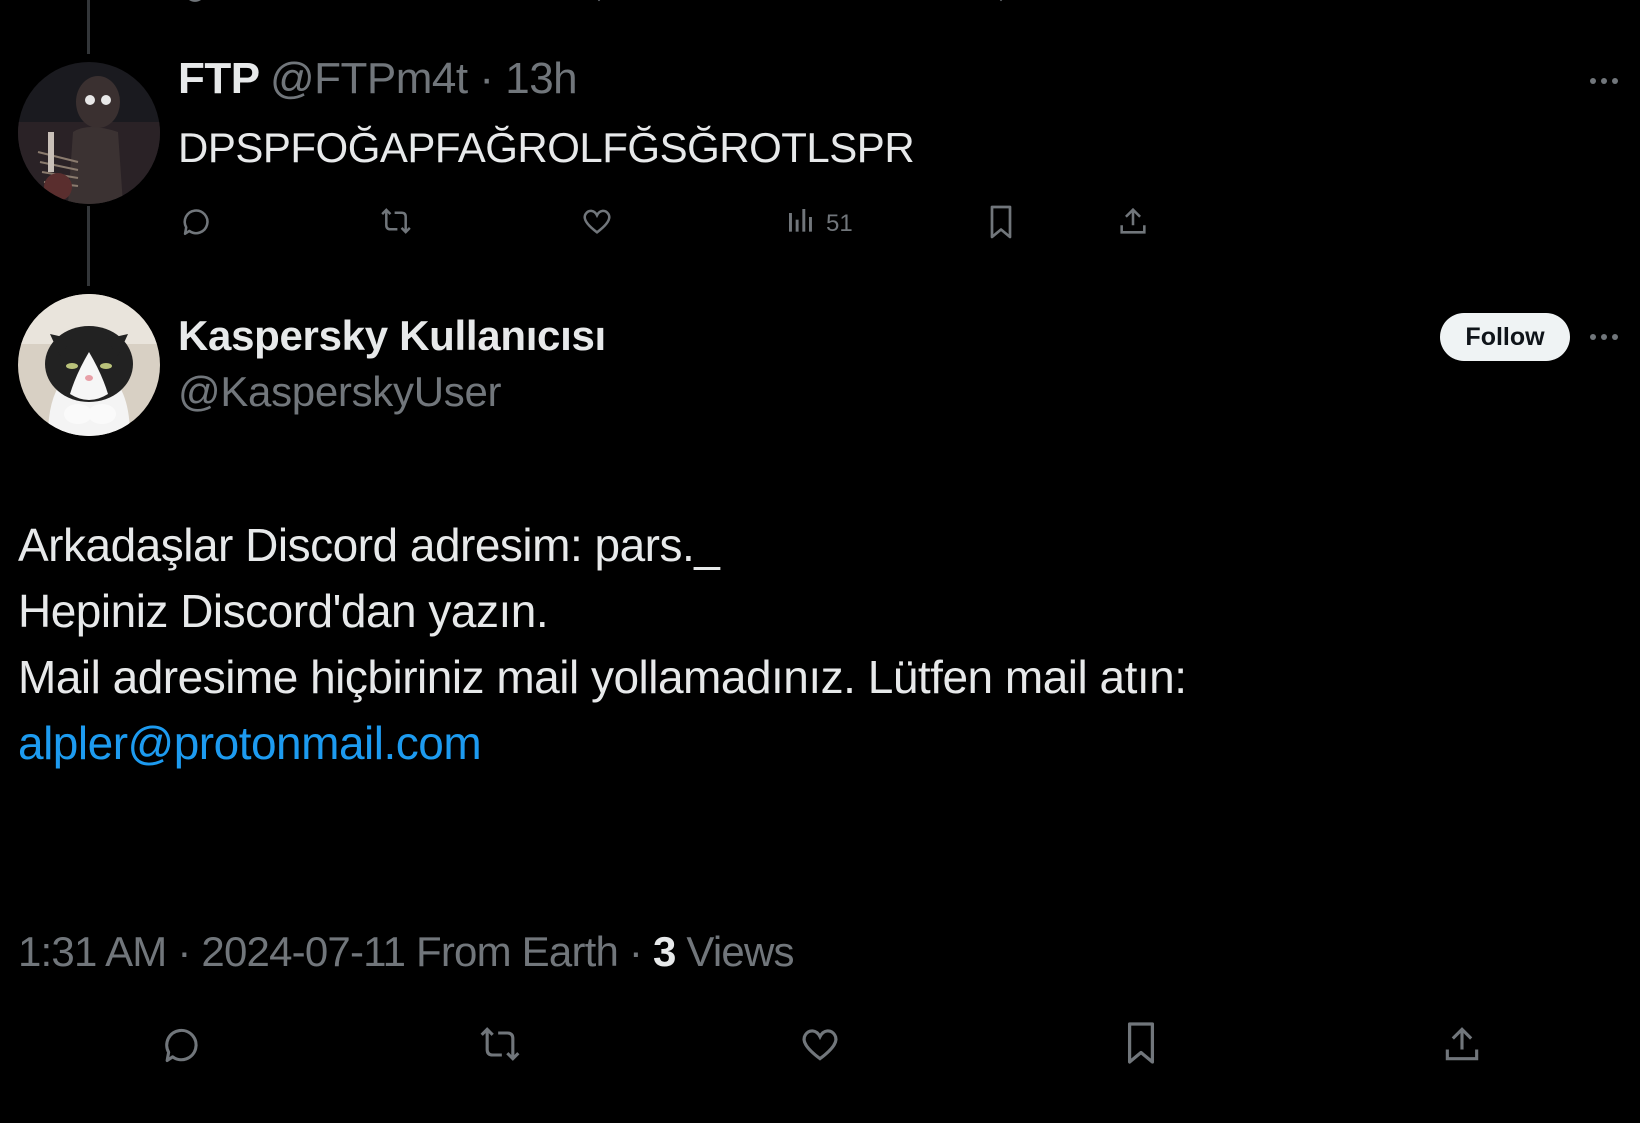 This screenshot has width=1640, height=1123. Describe the element at coordinates (219, 79) in the screenshot. I see `author-name: FTP` at that location.